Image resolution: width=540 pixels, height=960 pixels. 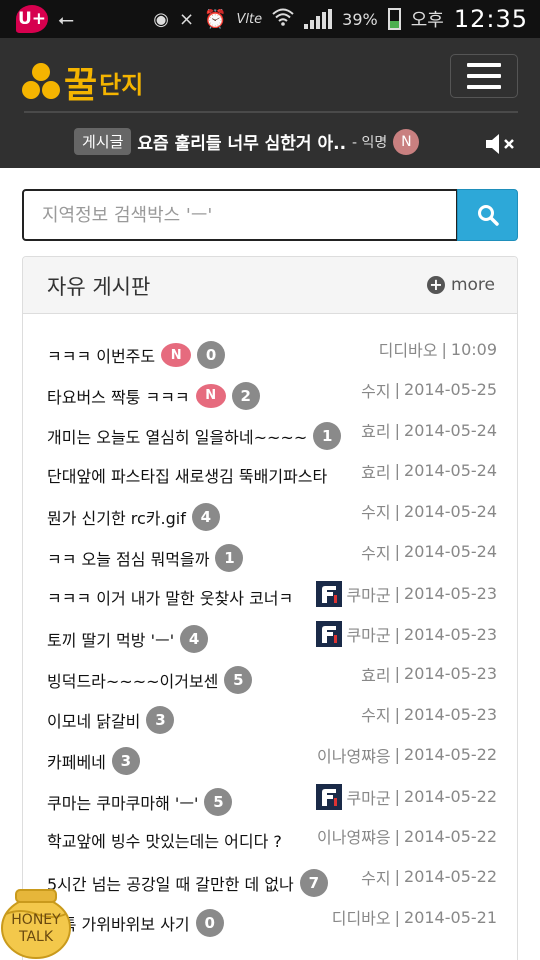 What do you see at coordinates (501, 144) in the screenshot?
I see `mute-icon` at bounding box center [501, 144].